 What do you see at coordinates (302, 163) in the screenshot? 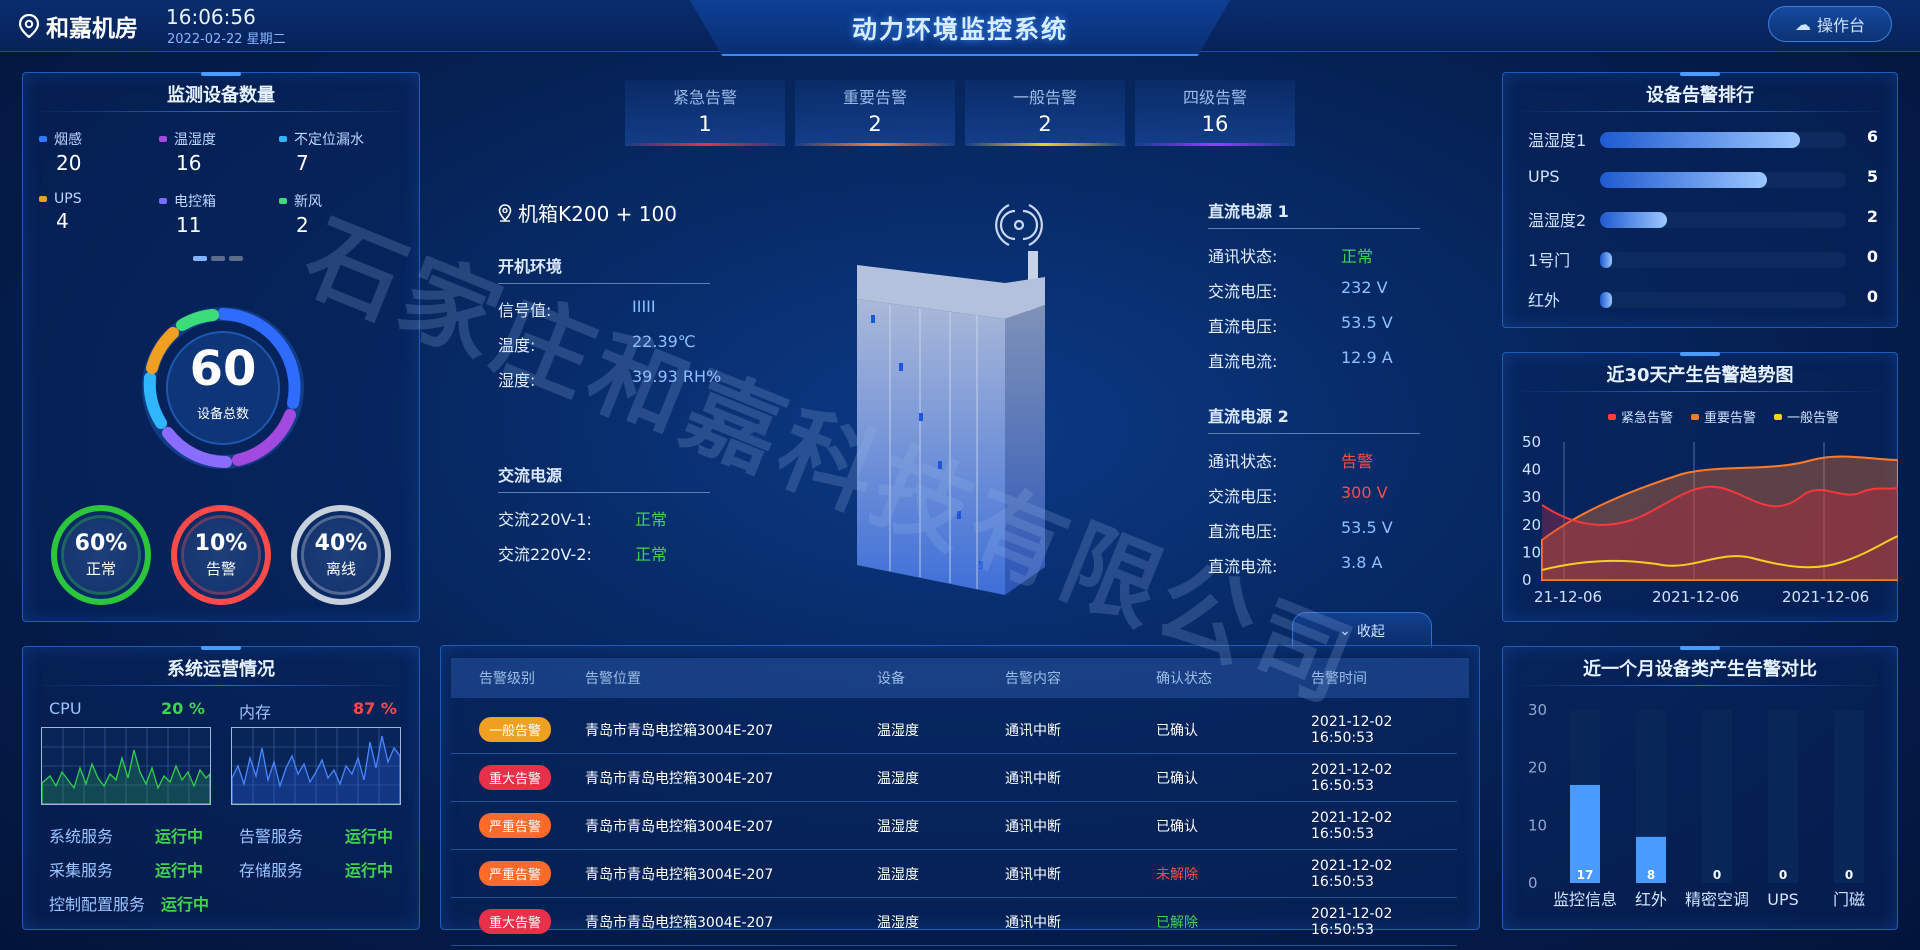
I see `device-count-value: 7` at bounding box center [302, 163].